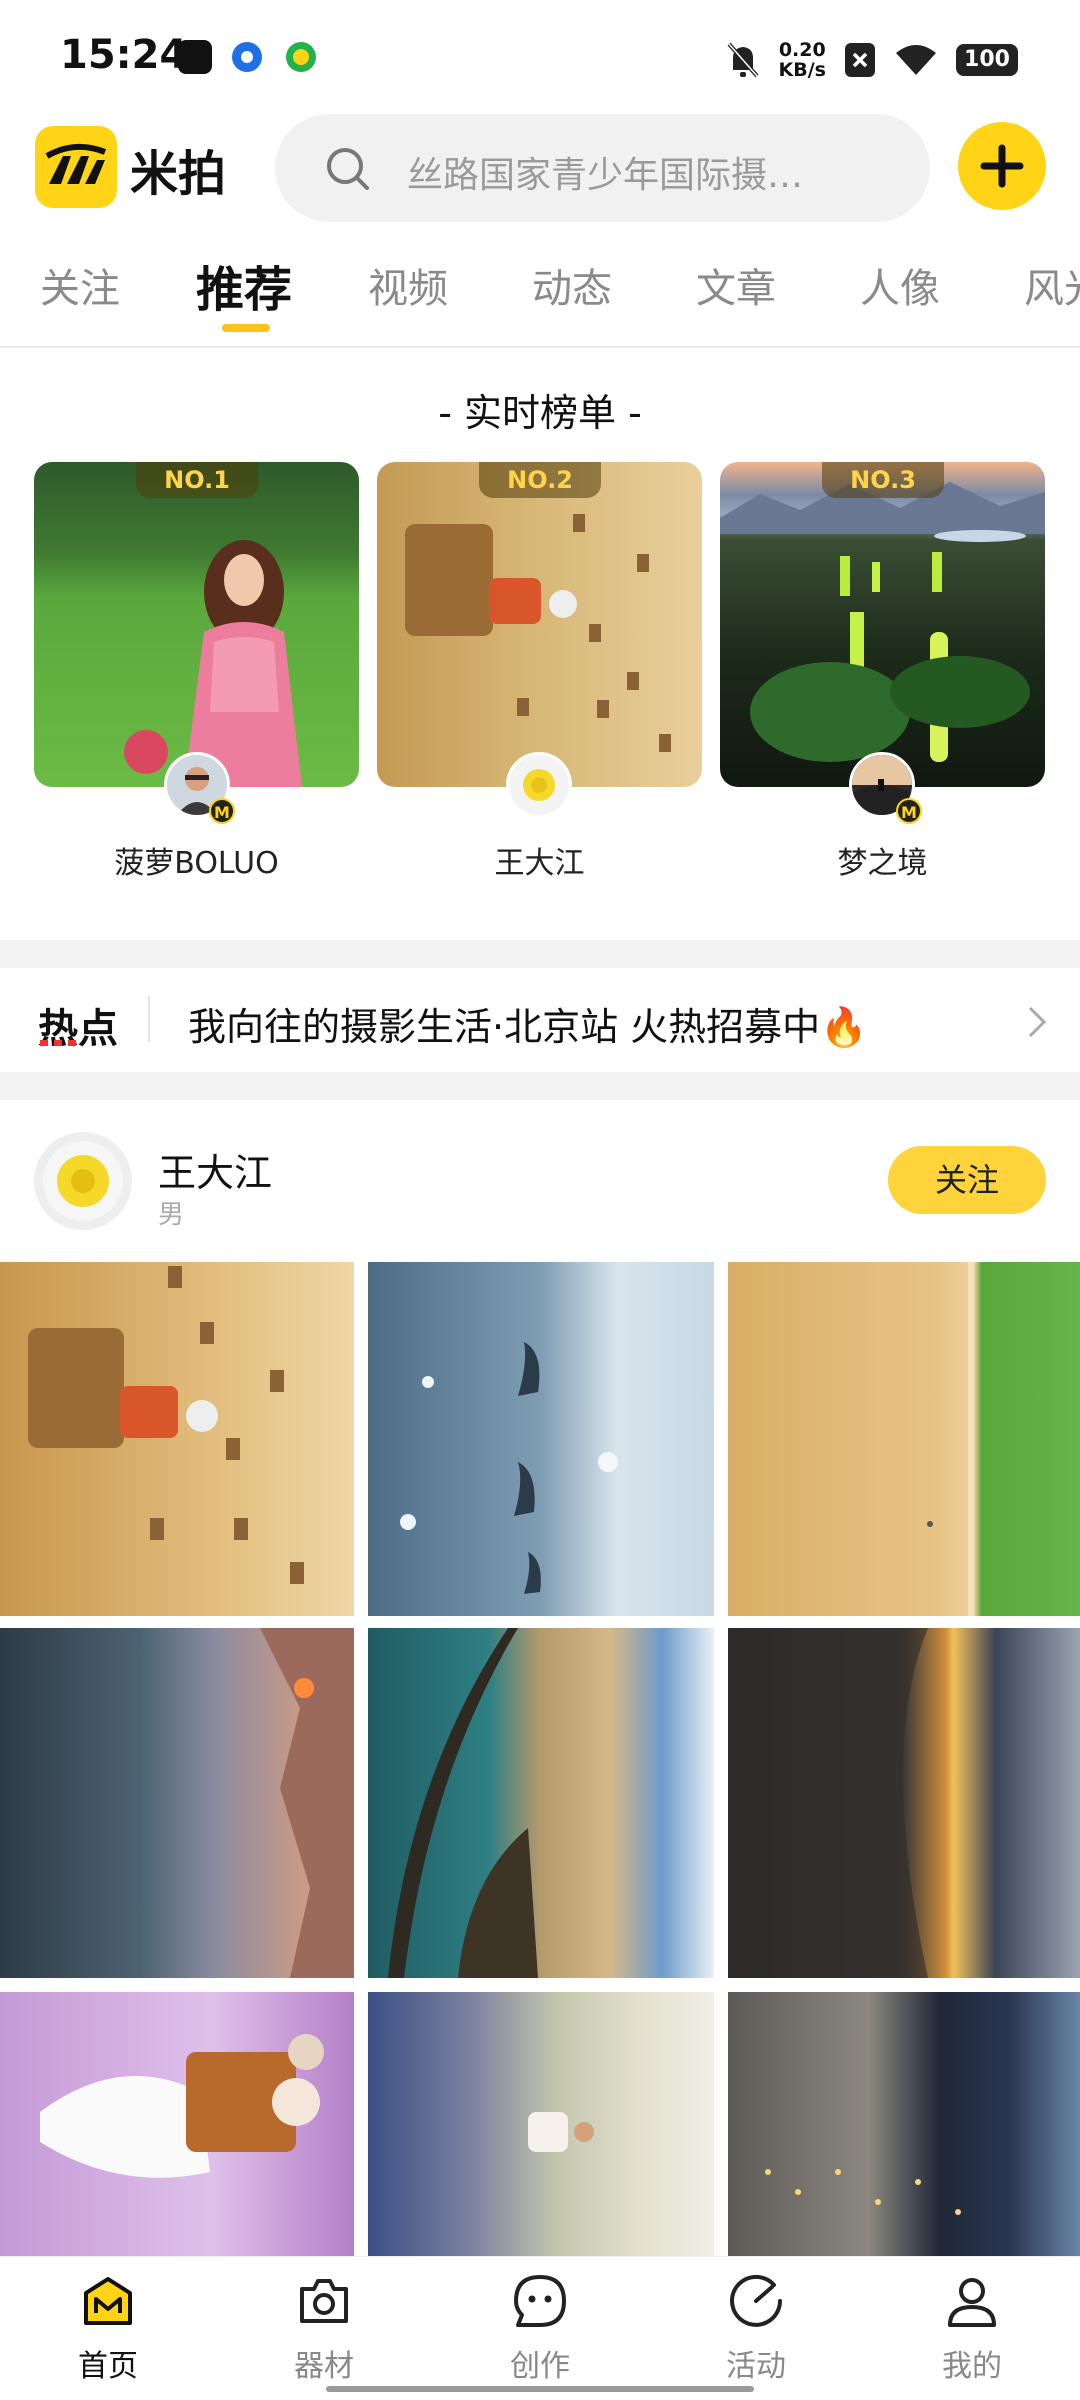 The width and height of the screenshot is (1080, 2400). I want to click on divider, so click(540, 347).